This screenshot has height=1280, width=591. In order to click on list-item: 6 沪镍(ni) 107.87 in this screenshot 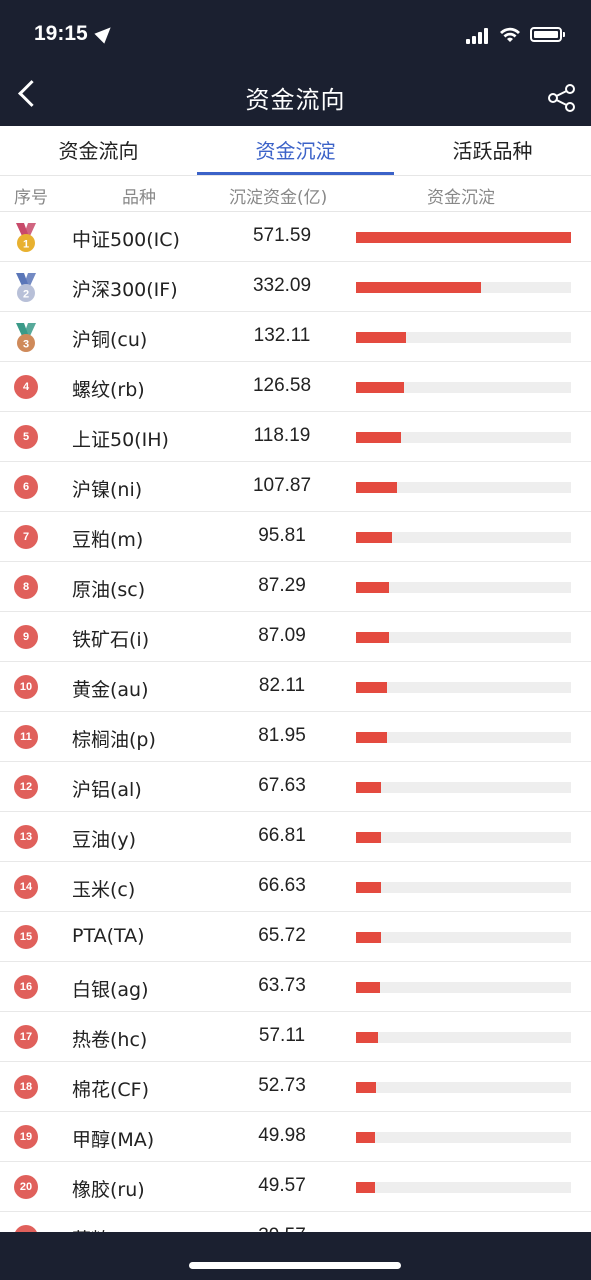, I will do `click(295, 487)`.